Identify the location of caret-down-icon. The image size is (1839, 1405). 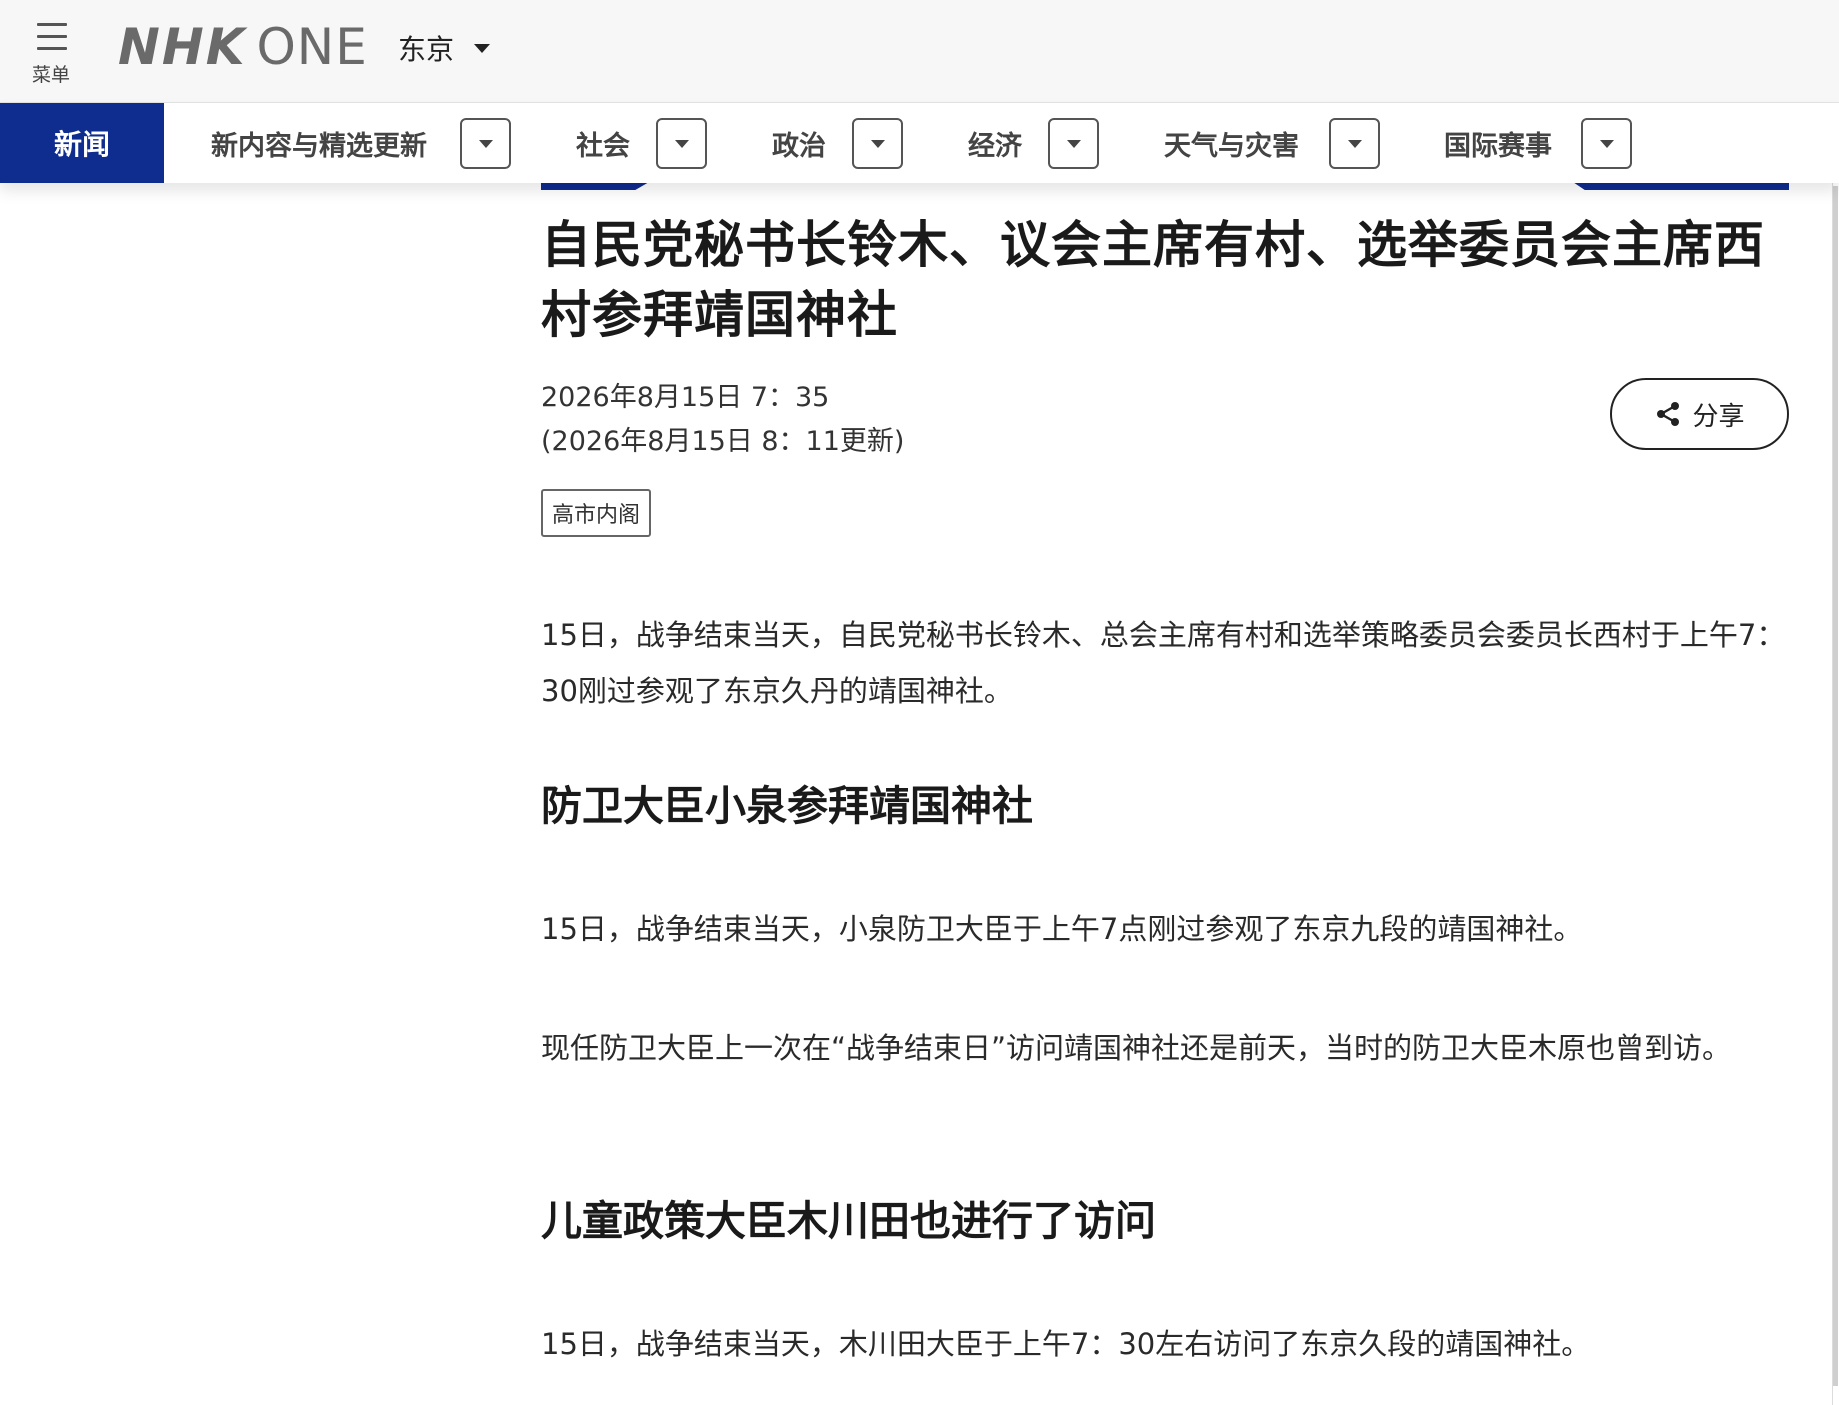
(482, 48).